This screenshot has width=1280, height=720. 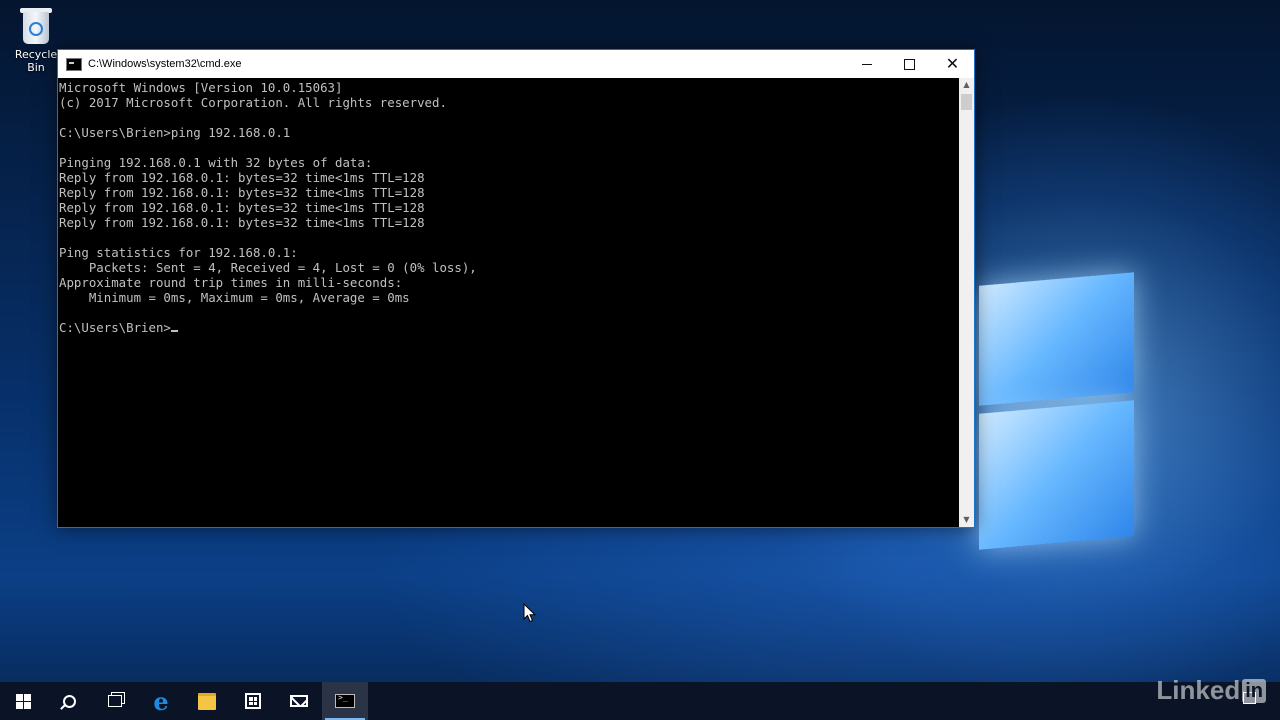 I want to click on mail-icon, so click(x=299, y=701).